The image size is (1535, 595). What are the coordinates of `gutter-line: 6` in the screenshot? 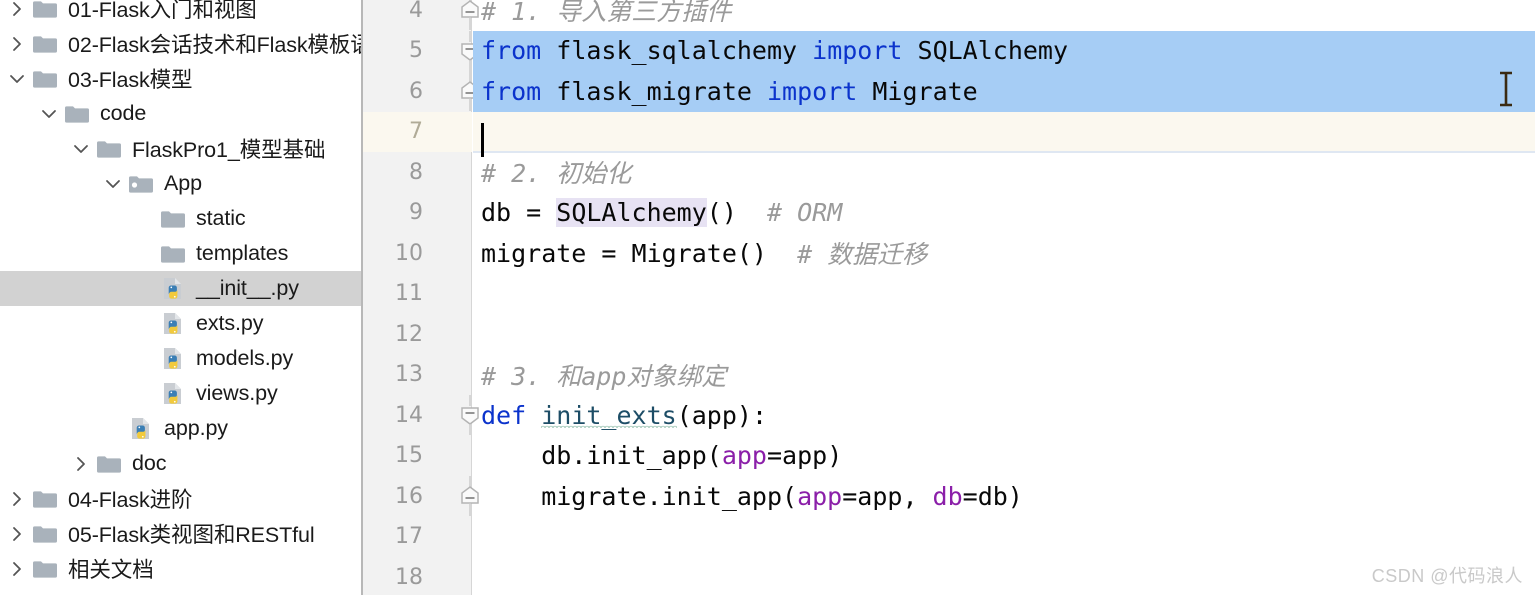 It's located at (421, 91).